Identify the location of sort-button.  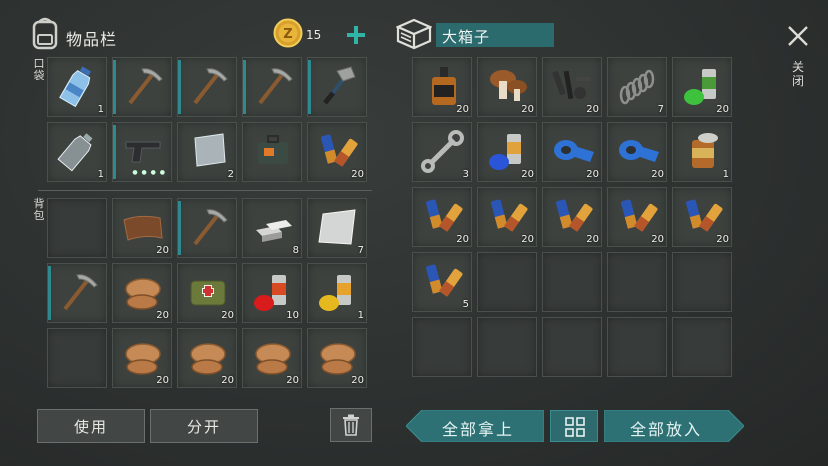
(574, 426).